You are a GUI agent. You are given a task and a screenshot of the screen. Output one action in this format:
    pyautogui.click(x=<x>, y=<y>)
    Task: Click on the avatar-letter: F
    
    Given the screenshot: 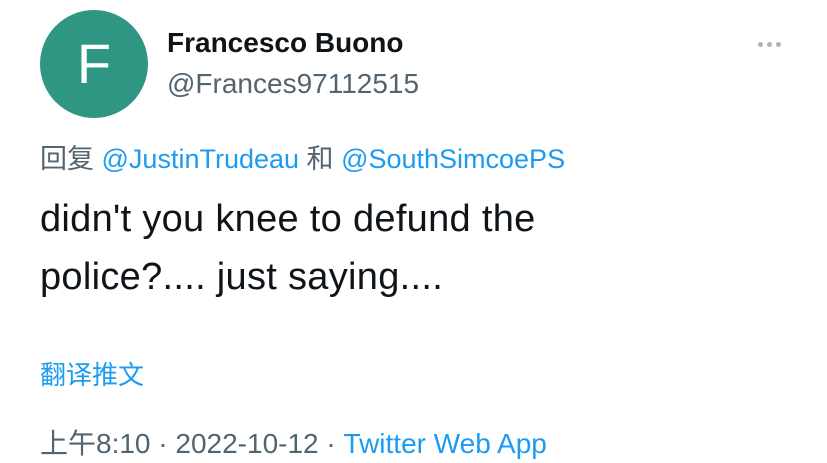 What is the action you would take?
    pyautogui.click(x=94, y=63)
    